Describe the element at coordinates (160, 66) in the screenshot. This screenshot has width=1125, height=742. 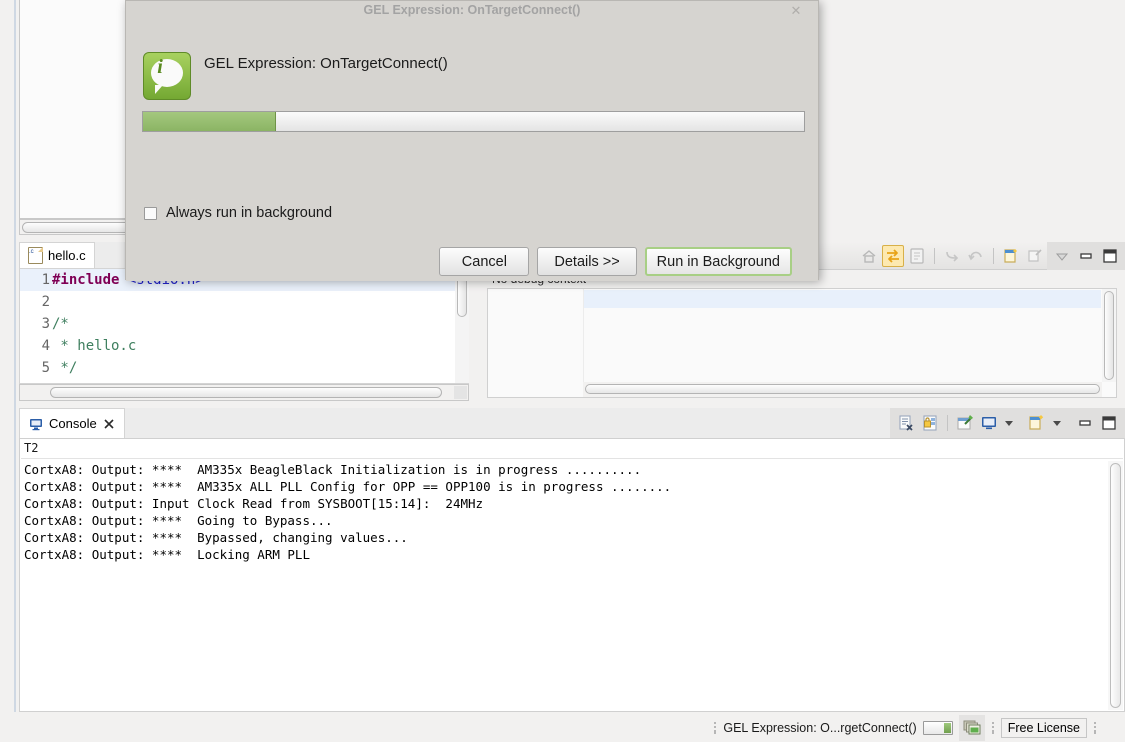
I see `info-letter: i` at that location.